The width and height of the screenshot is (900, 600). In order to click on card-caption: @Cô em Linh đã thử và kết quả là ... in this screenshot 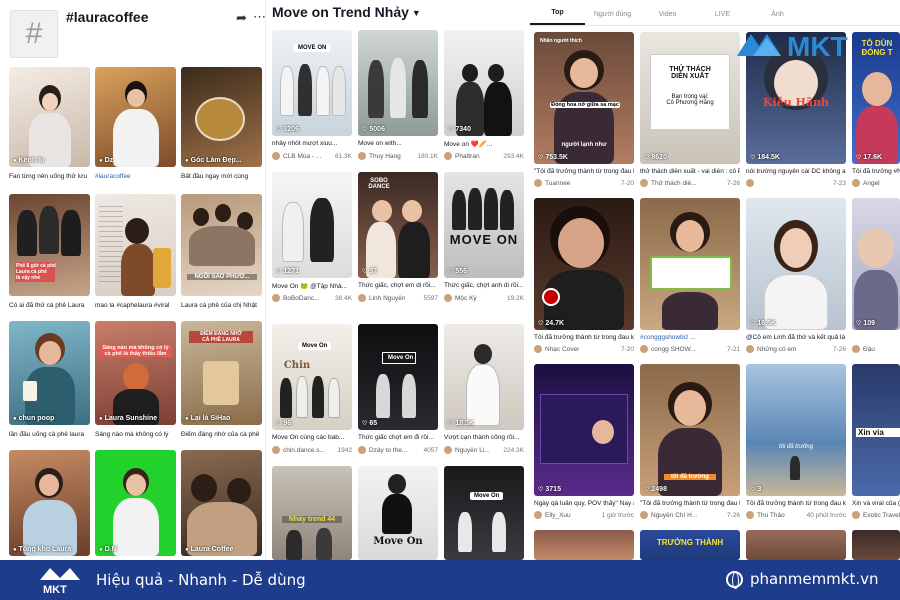, I will do `click(796, 337)`.